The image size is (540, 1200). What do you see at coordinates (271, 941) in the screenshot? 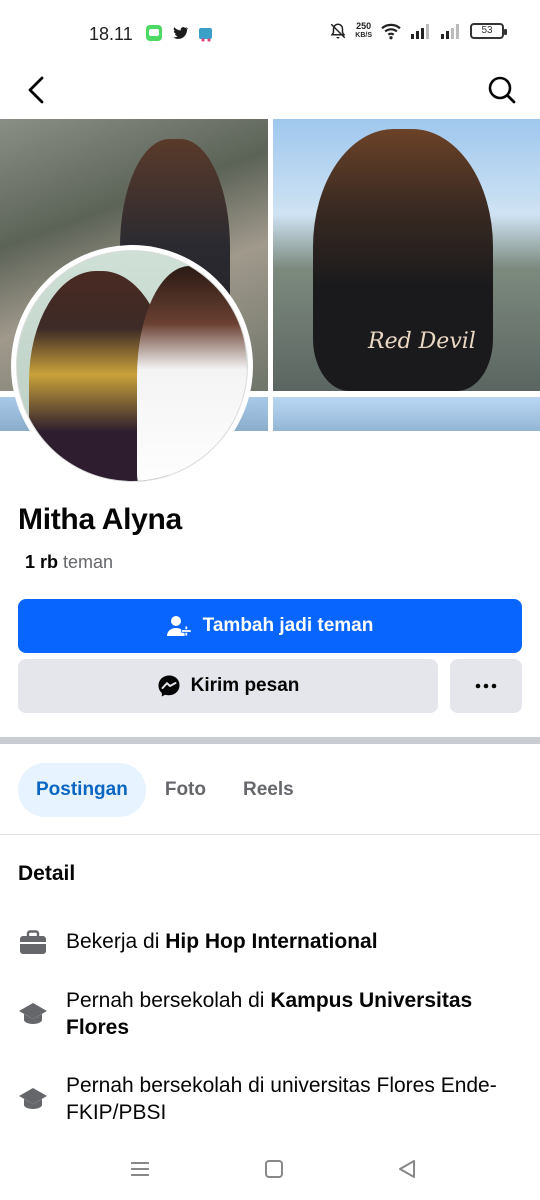
I see `detail-bold: Hip Hop International` at bounding box center [271, 941].